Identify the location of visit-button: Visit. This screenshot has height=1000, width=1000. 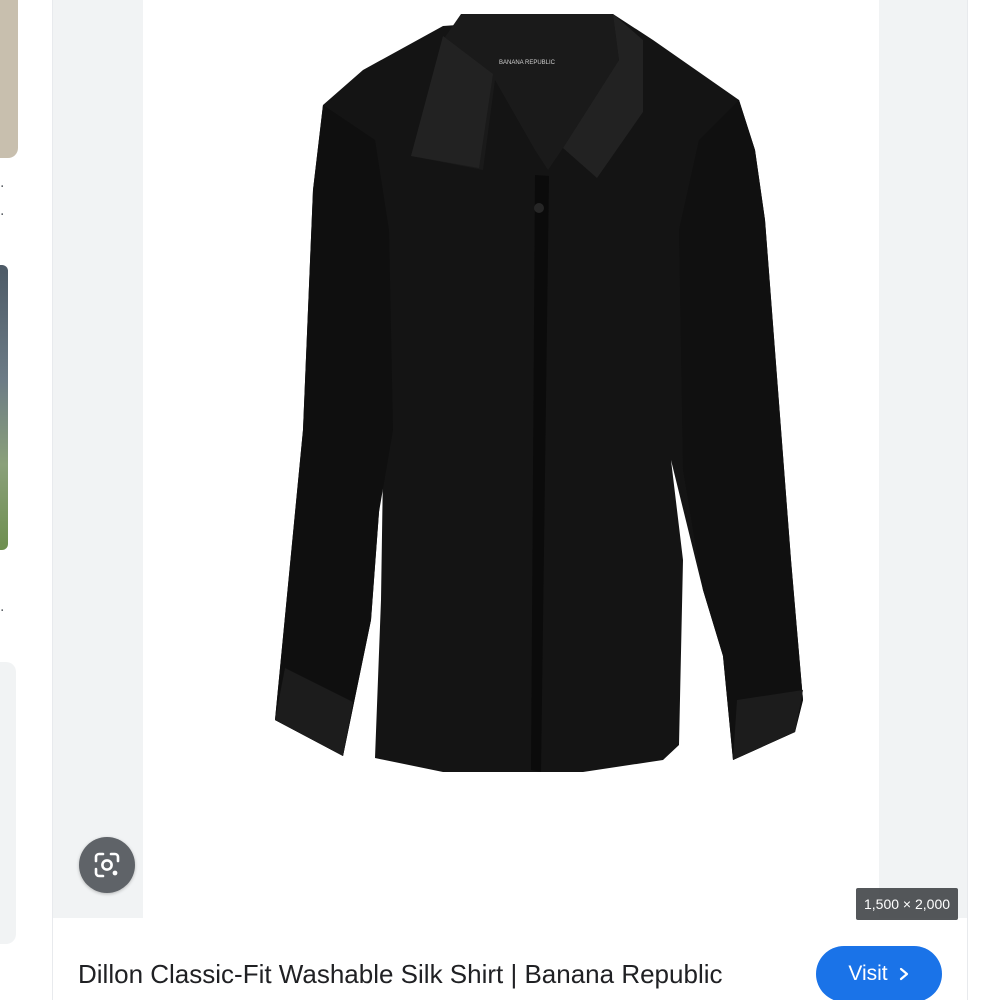
(879, 973).